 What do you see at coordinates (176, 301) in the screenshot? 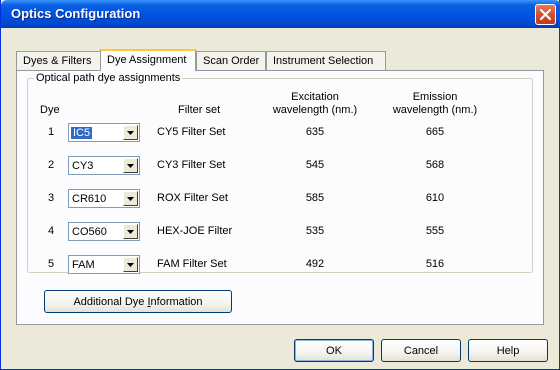
I see `additional-label-part2: nformation` at bounding box center [176, 301].